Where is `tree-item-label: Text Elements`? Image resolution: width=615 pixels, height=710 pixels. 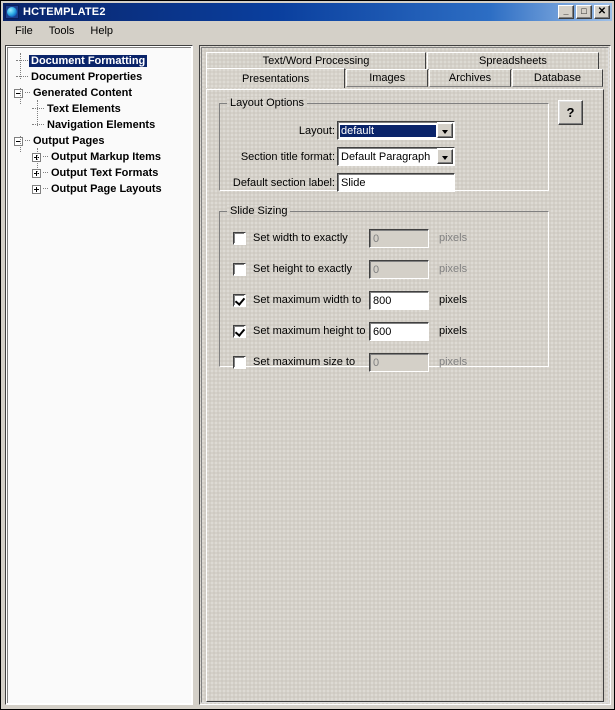 tree-item-label: Text Elements is located at coordinates (84, 109).